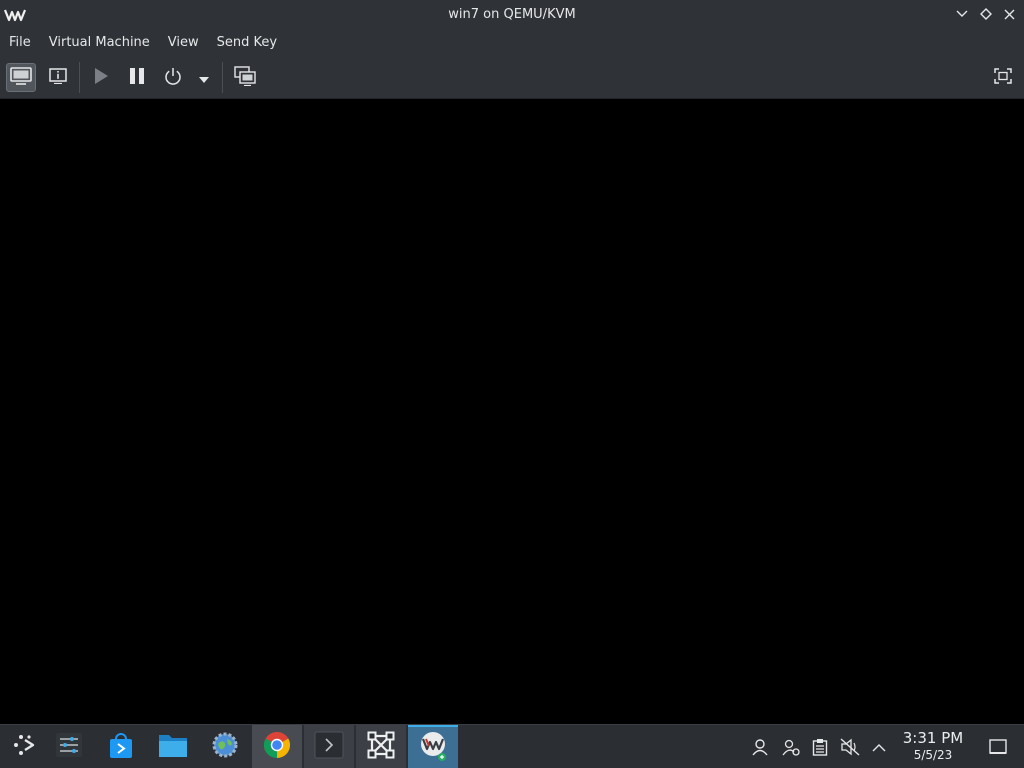 The image size is (1024, 768). I want to click on taskbar-app-terminal, so click(329, 746).